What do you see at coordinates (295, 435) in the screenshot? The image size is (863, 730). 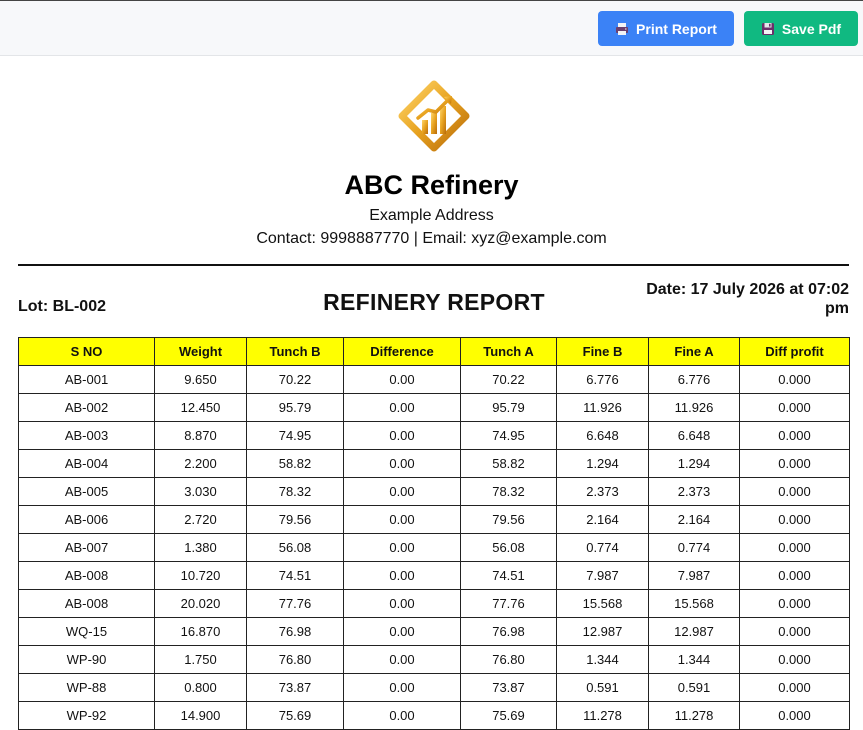 I see `table-cell: 74.95` at bounding box center [295, 435].